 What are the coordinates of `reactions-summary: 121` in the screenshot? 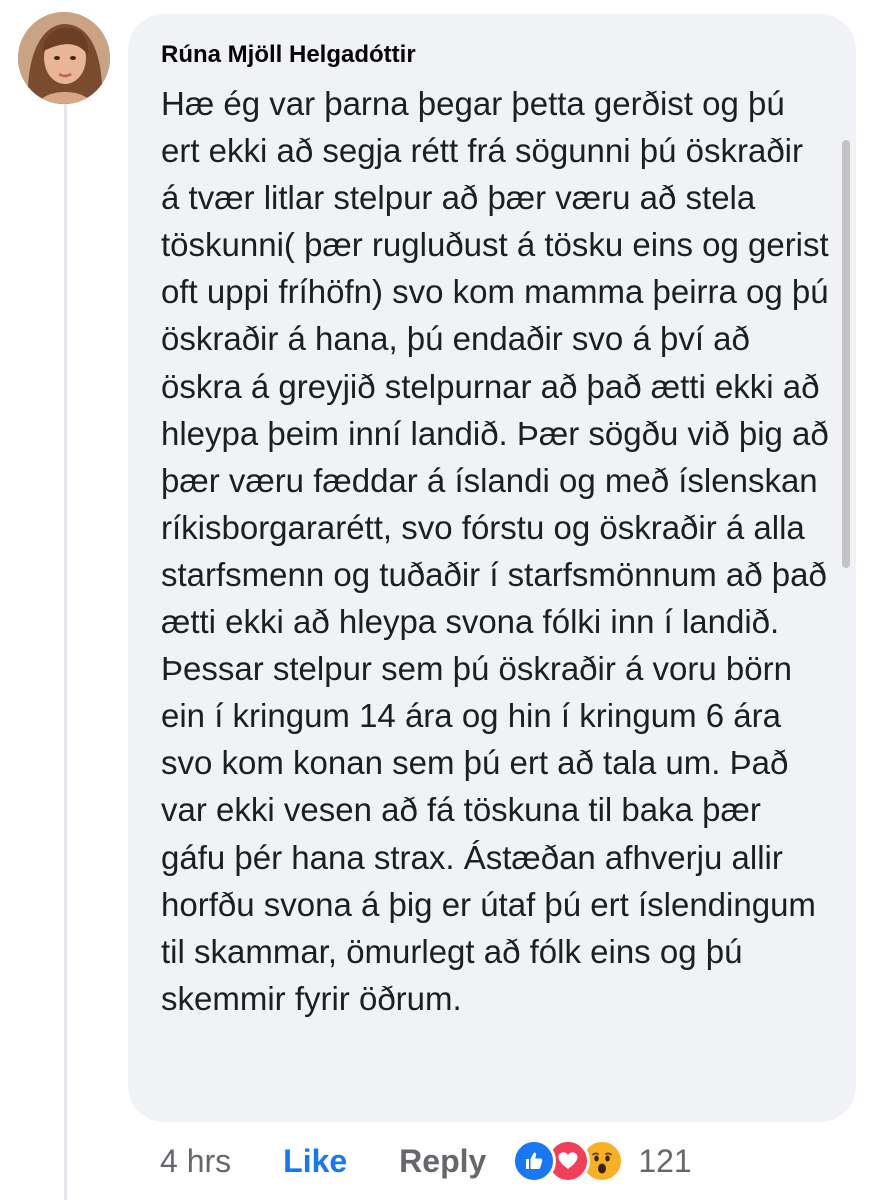 It's located at (602, 1161).